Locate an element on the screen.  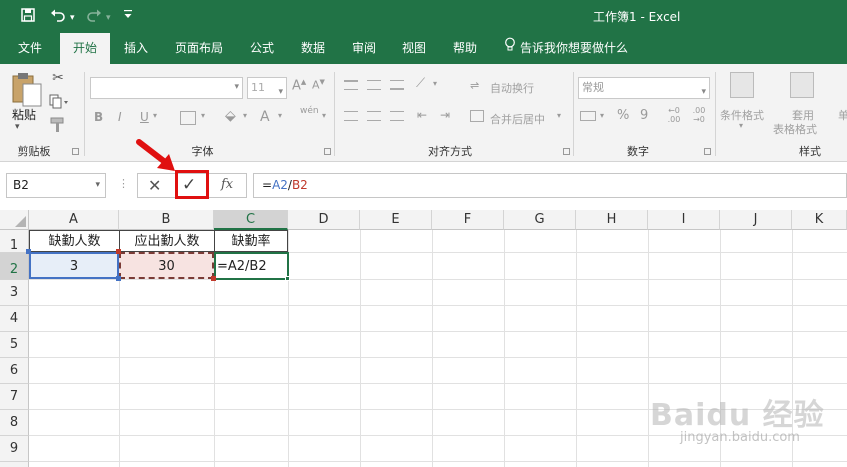
font-launcher-icon is located at coordinates (327, 151).